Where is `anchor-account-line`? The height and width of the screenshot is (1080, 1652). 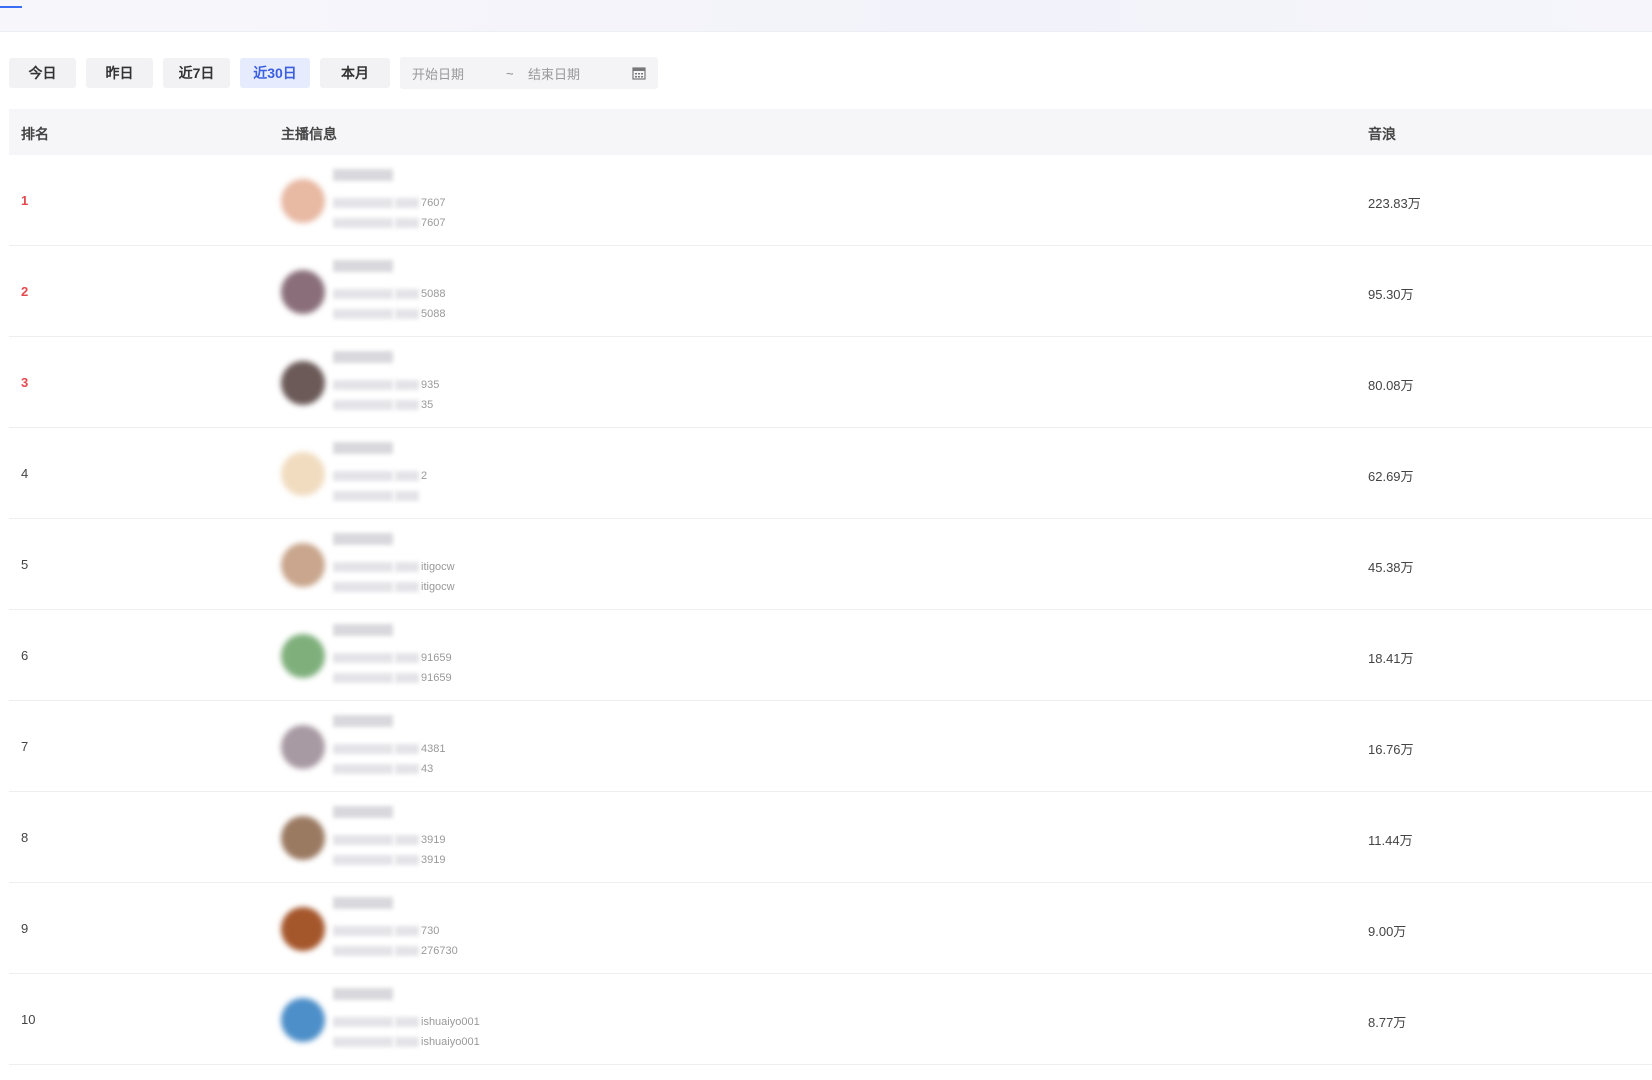 anchor-account-line is located at coordinates (377, 496).